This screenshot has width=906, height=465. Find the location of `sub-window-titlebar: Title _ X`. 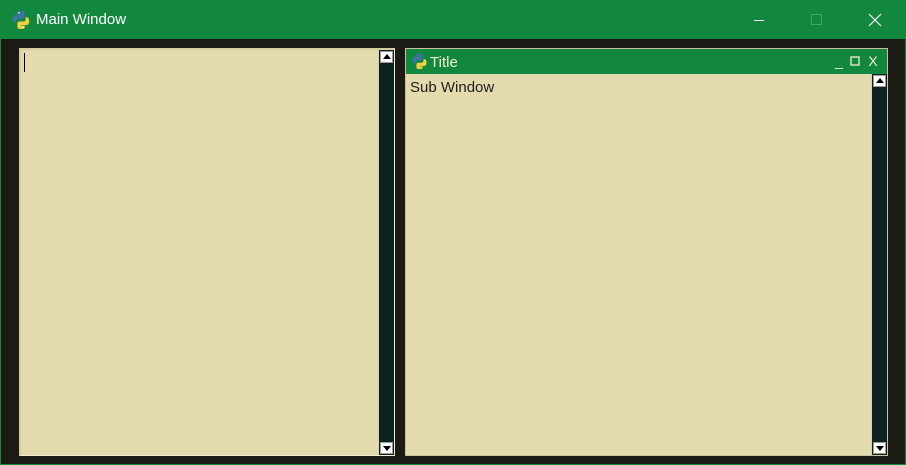

sub-window-titlebar: Title _ X is located at coordinates (646, 61).